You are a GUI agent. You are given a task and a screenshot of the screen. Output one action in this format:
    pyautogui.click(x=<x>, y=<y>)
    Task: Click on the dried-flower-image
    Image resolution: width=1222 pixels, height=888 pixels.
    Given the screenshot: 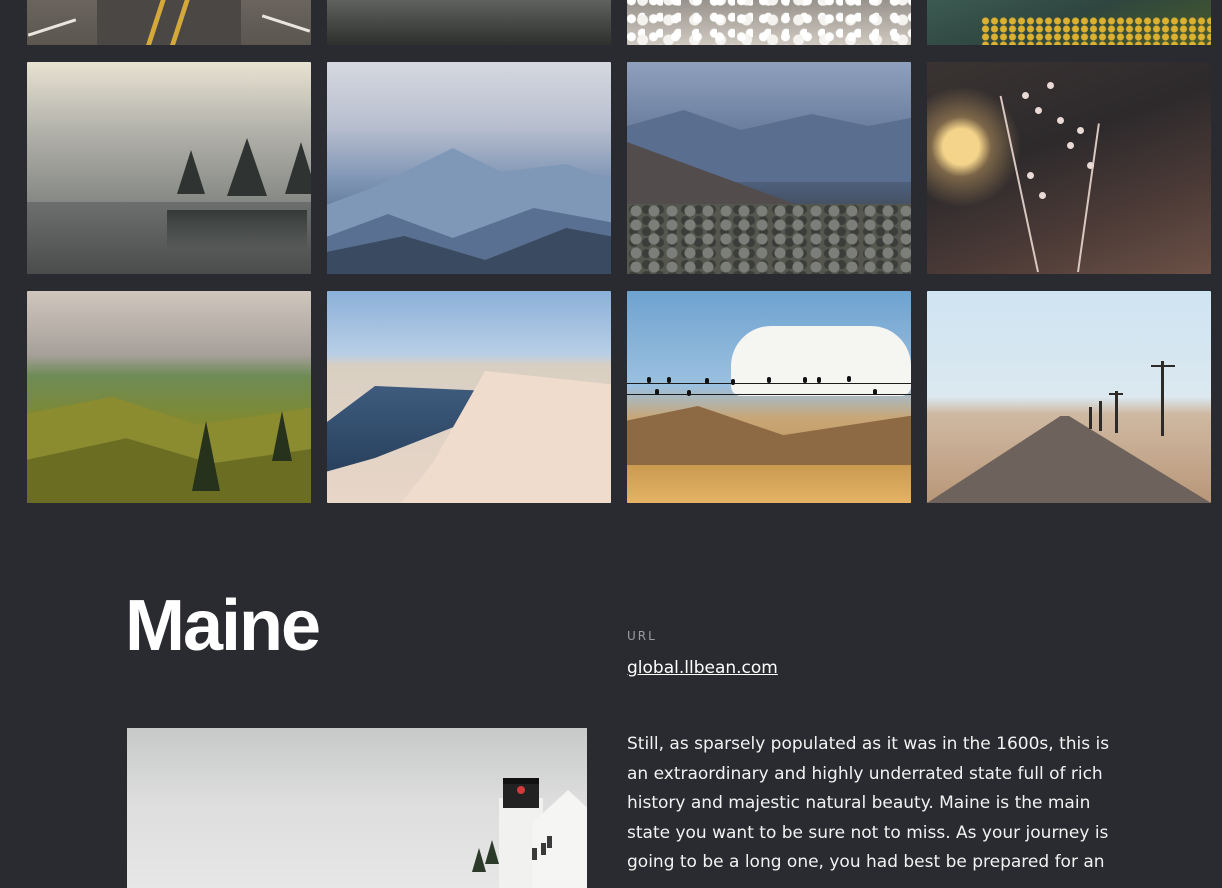 What is the action you would take?
    pyautogui.click(x=1069, y=168)
    